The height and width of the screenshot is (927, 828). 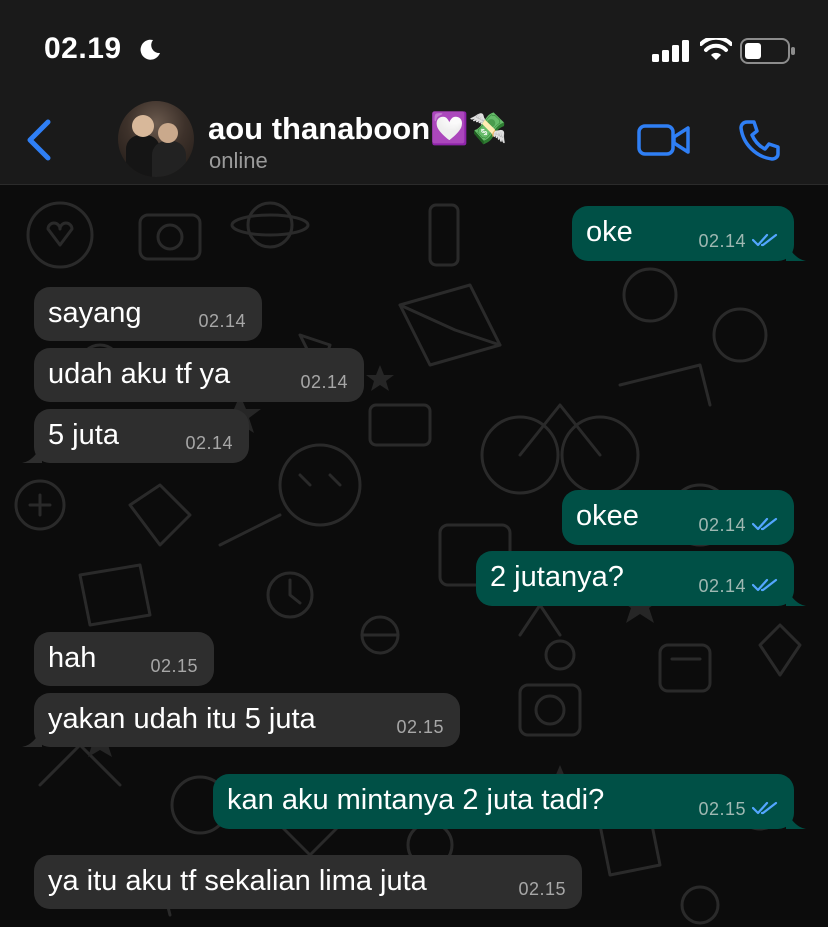 I want to click on message-bubble-incoming: sayang 02.14, so click(x=148, y=314).